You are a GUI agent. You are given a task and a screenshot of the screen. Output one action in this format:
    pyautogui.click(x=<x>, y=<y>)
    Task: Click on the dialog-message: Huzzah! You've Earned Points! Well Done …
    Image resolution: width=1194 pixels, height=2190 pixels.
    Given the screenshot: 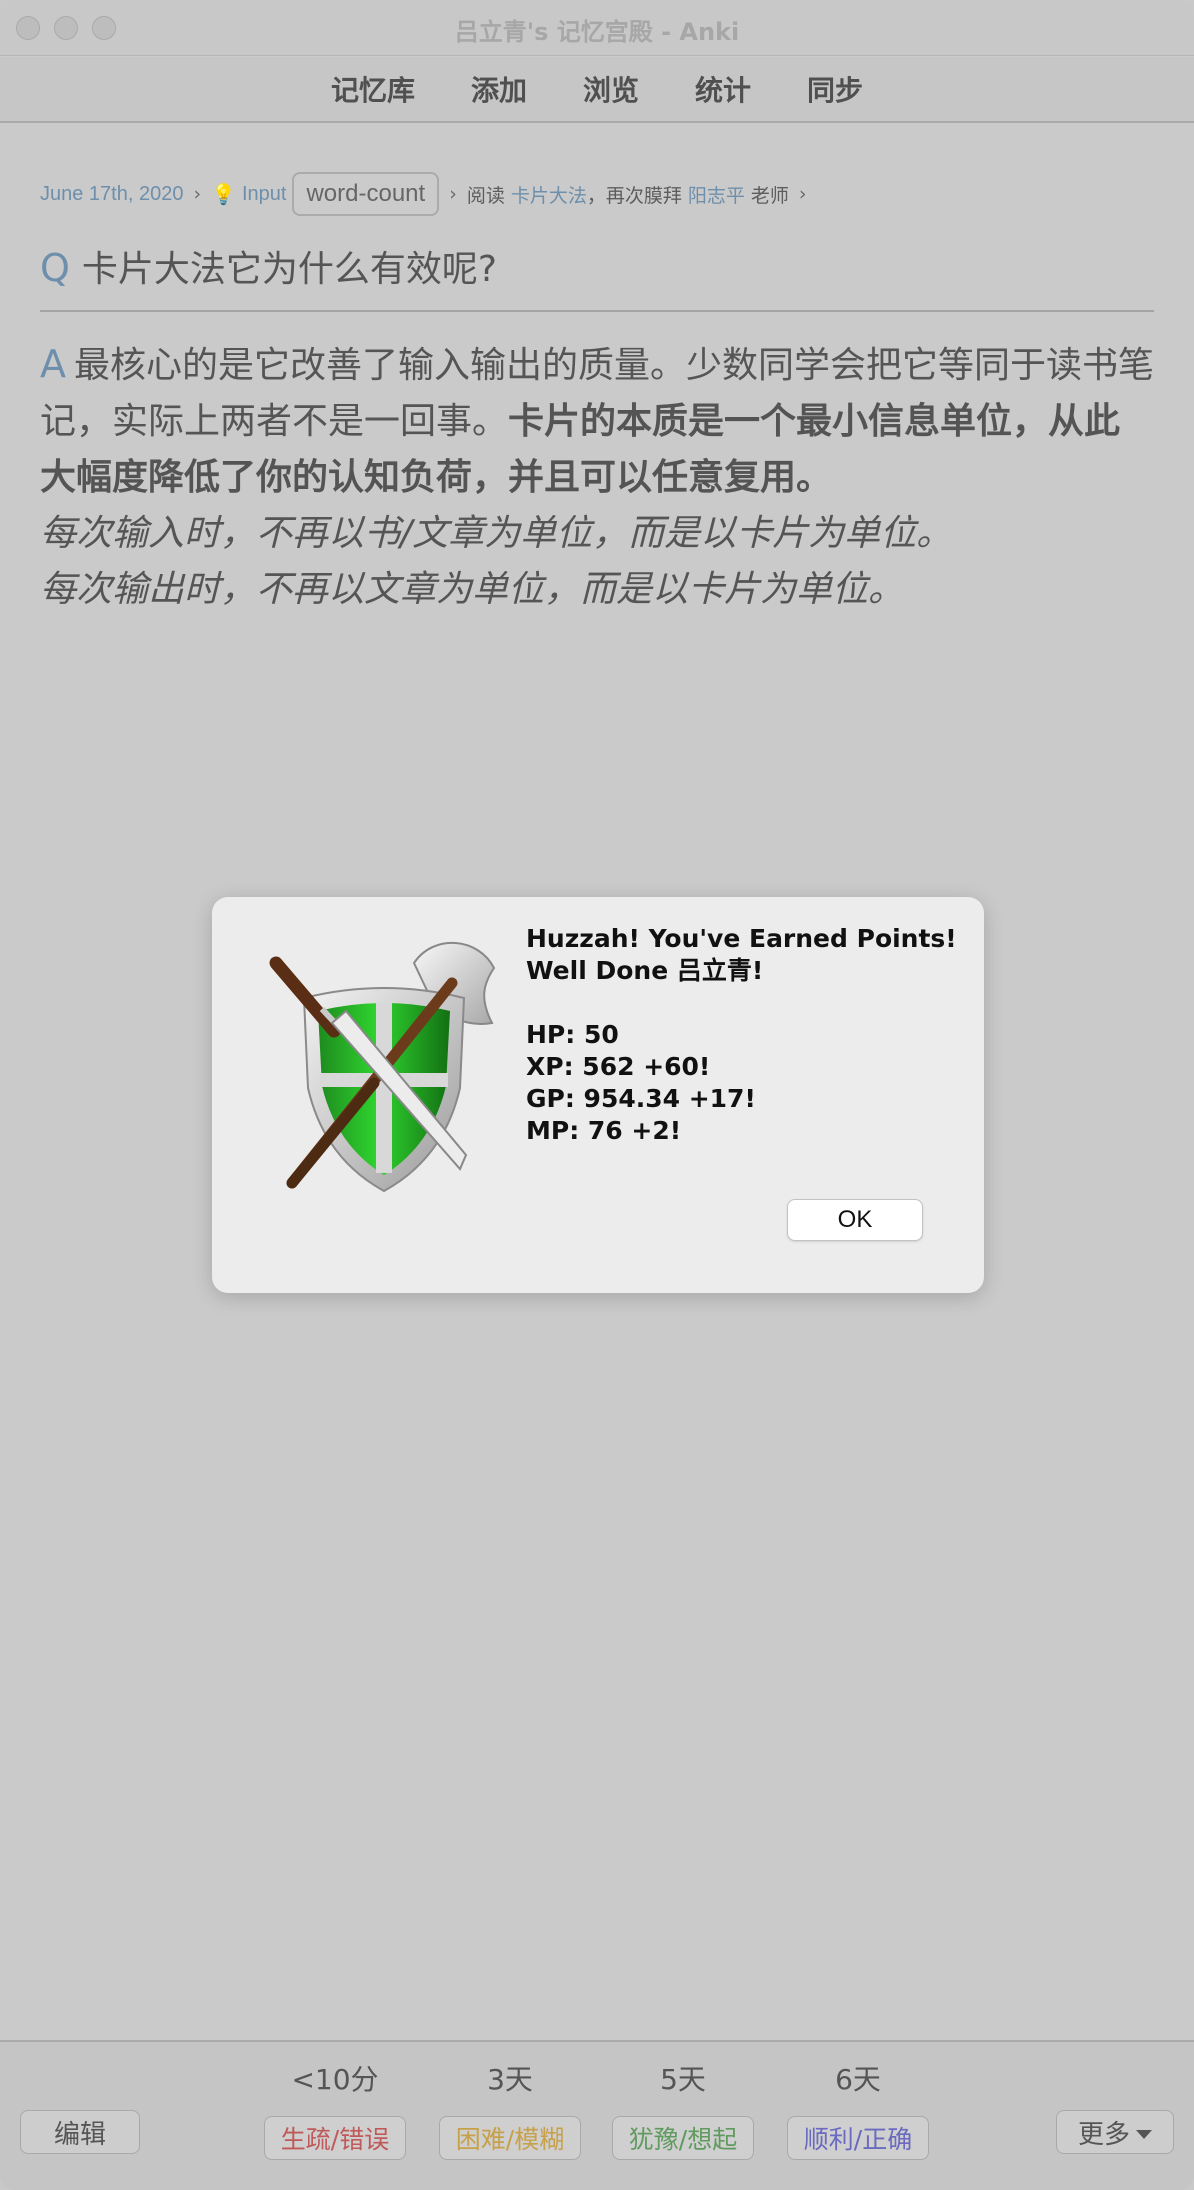 What is the action you would take?
    pyautogui.click(x=746, y=1035)
    